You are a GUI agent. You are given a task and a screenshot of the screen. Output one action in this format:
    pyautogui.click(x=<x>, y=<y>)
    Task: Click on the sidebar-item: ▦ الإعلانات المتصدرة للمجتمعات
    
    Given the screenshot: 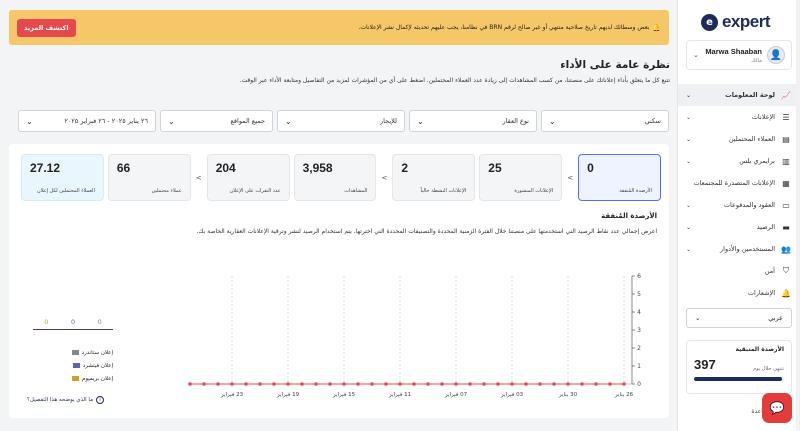 What is the action you would take?
    pyautogui.click(x=739, y=183)
    